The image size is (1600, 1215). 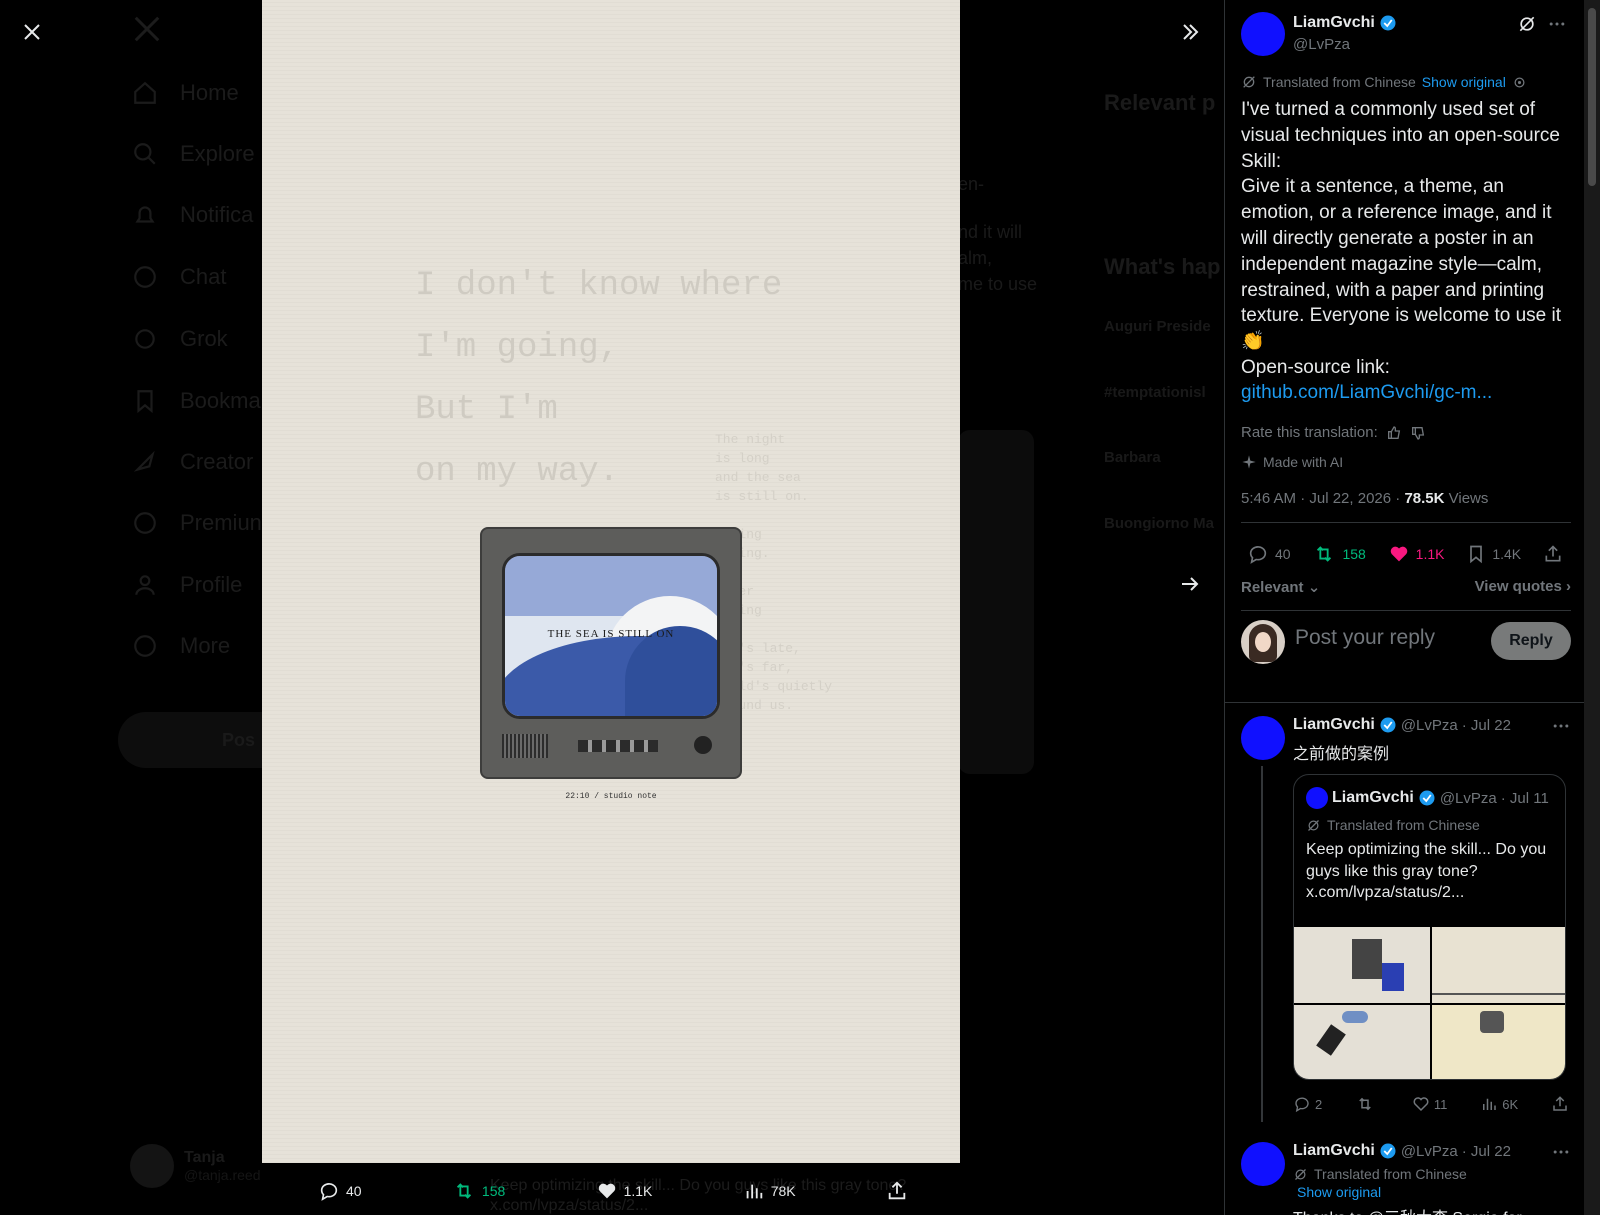 What do you see at coordinates (1345, 23) in the screenshot?
I see `author-name: LiamGvchi` at bounding box center [1345, 23].